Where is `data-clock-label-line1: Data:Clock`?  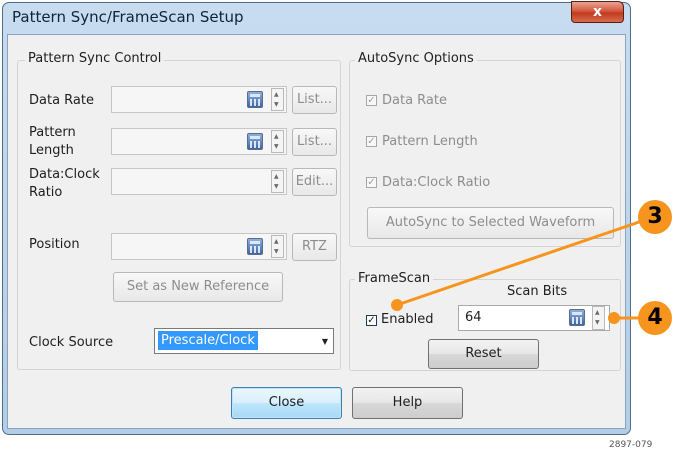
data-clock-label-line1: Data:Clock is located at coordinates (64, 174).